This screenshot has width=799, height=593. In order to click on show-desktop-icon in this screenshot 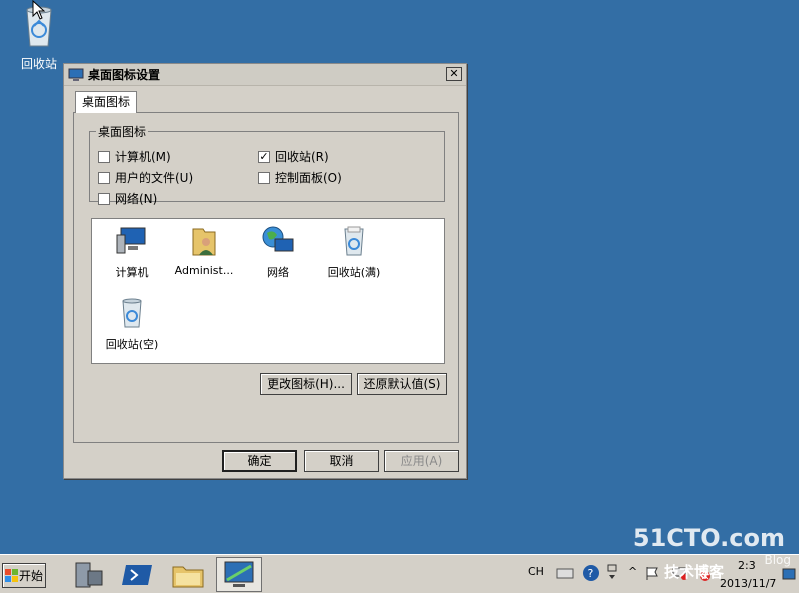, I will do `click(789, 574)`.